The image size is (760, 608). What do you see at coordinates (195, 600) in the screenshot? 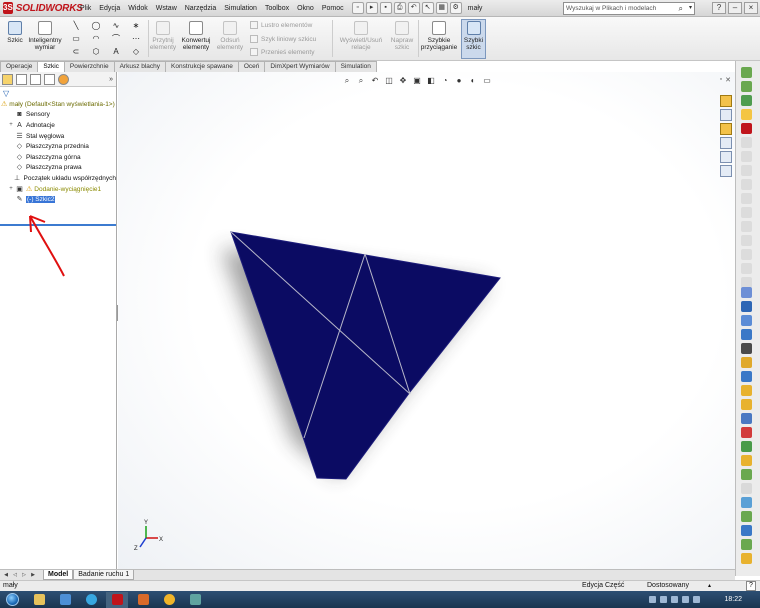
I see `taskbar-app-network` at bounding box center [195, 600].